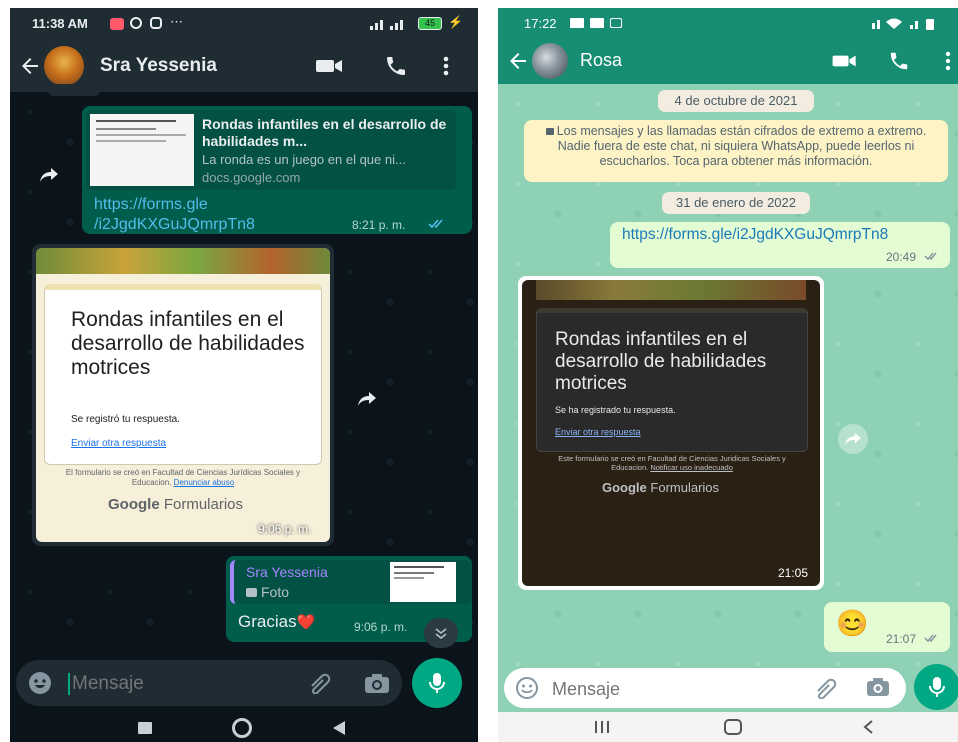  I want to click on form-subtitle: Se registró tu respuesta., so click(125, 419).